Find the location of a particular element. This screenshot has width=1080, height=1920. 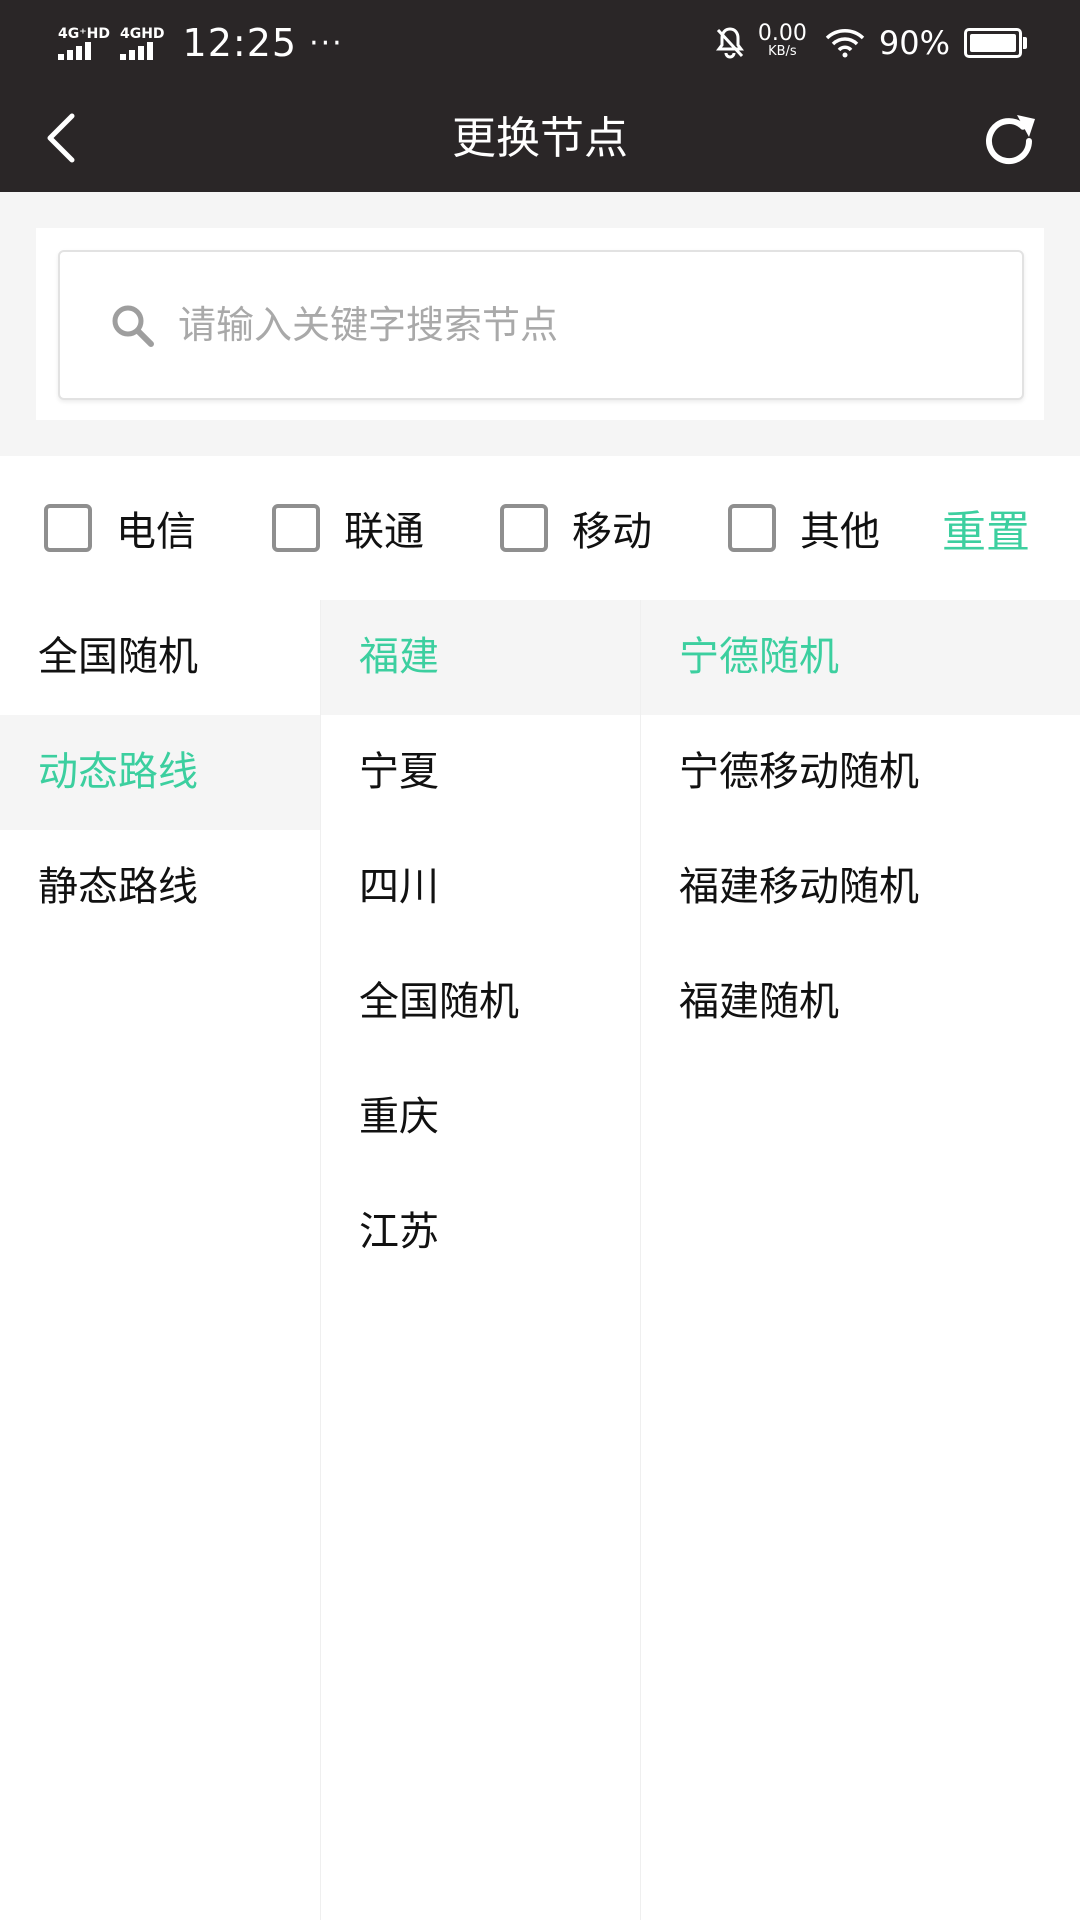

filter-label: 电信 is located at coordinates (156, 532).